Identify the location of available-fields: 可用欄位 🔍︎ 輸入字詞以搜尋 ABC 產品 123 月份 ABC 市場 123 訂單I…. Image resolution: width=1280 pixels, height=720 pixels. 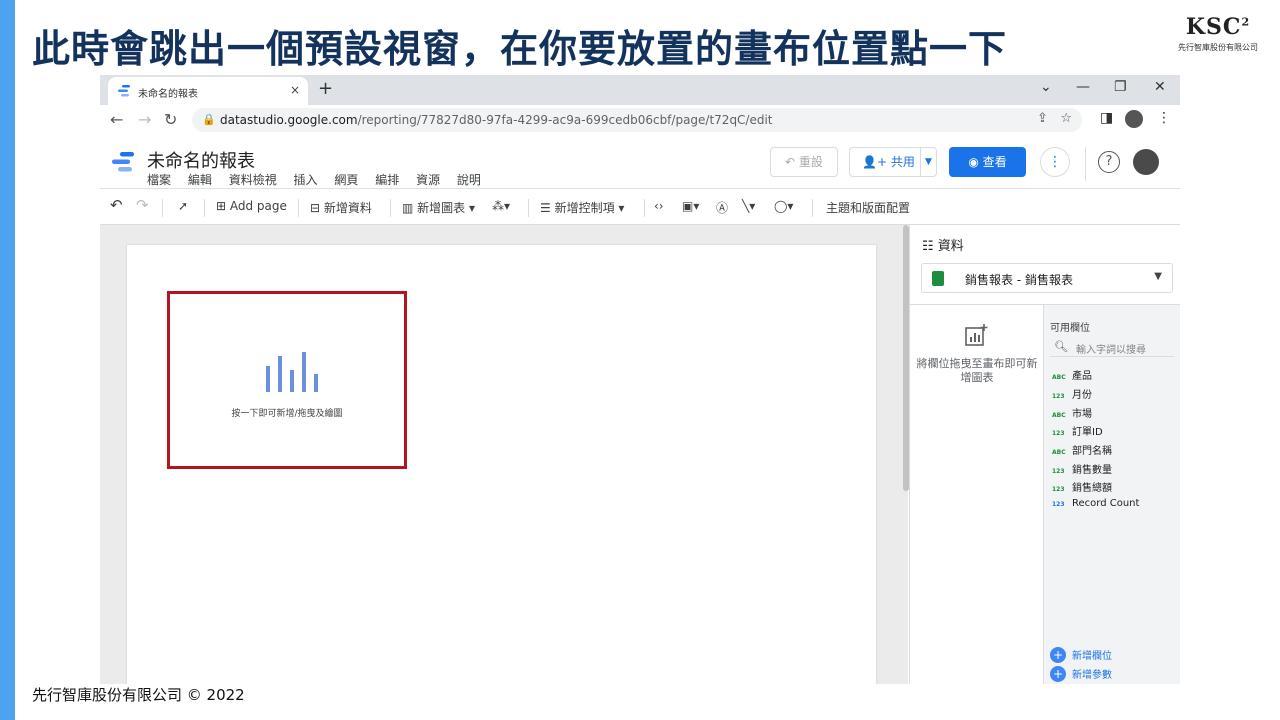
(1112, 494).